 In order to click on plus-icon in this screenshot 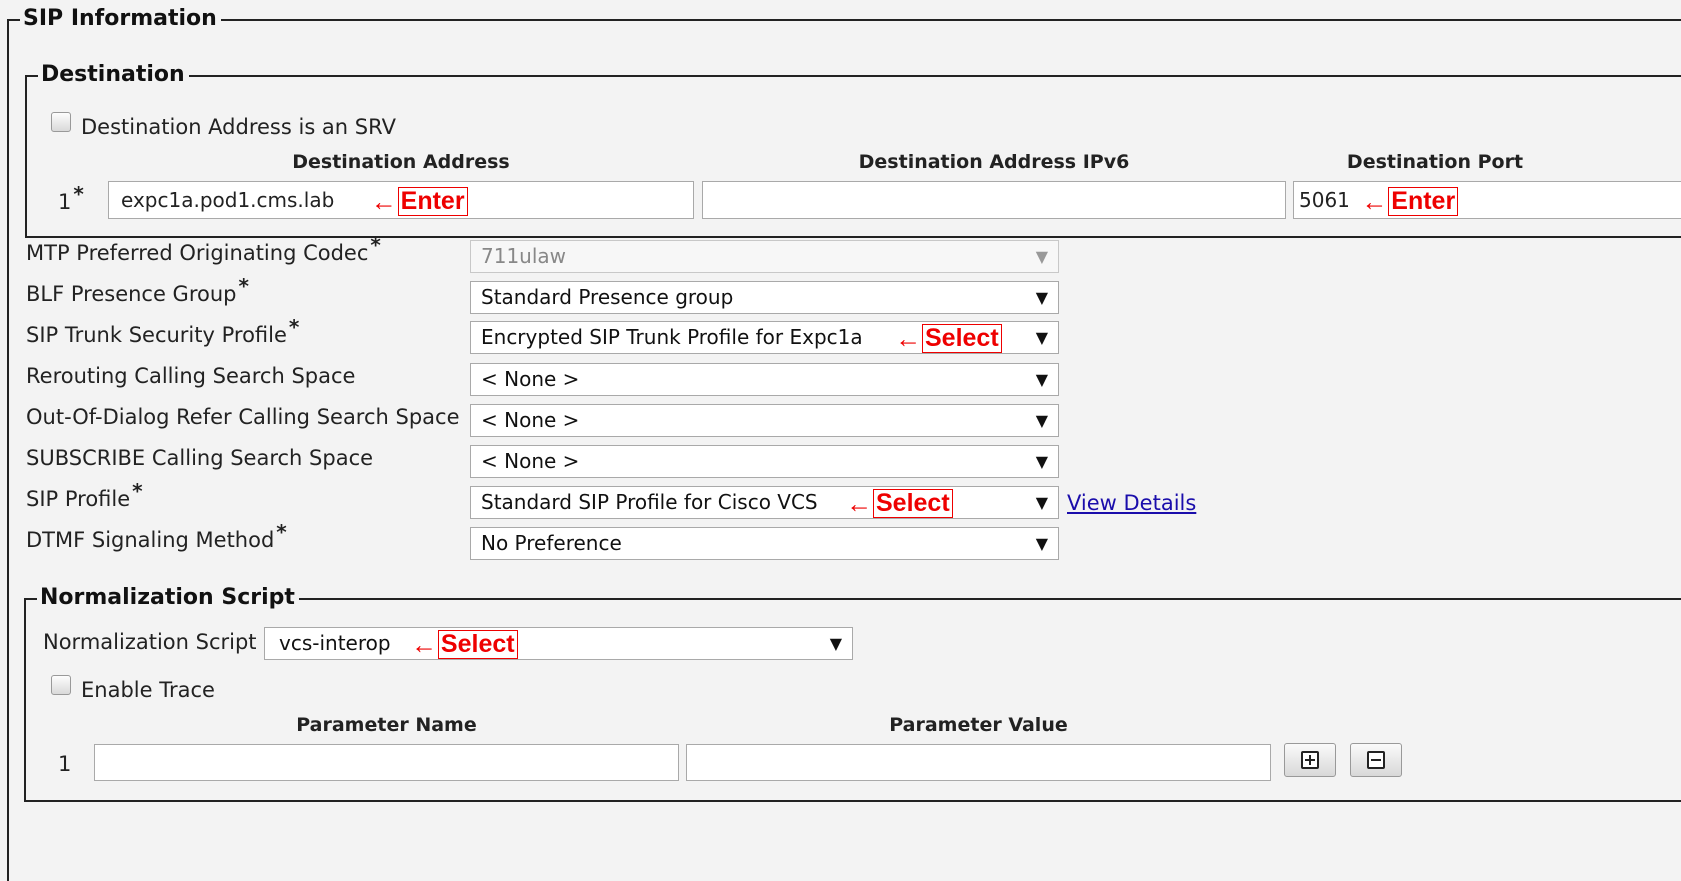, I will do `click(1310, 760)`.